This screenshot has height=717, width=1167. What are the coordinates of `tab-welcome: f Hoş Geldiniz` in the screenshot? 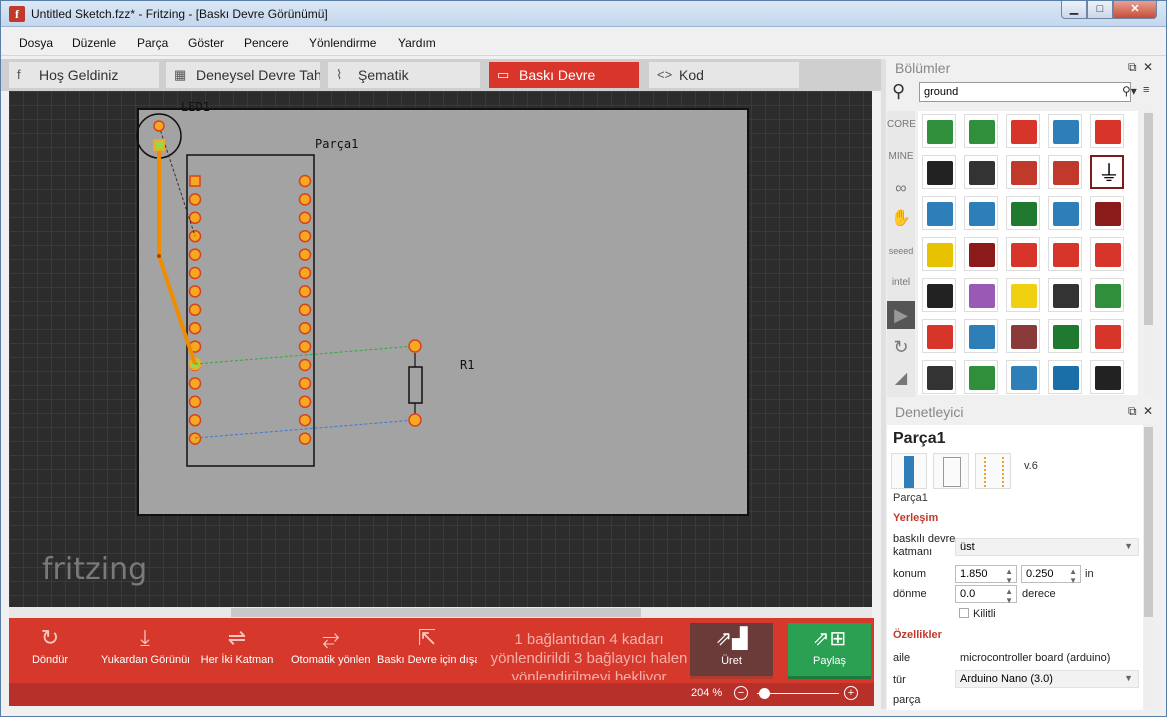 It's located at (84, 75).